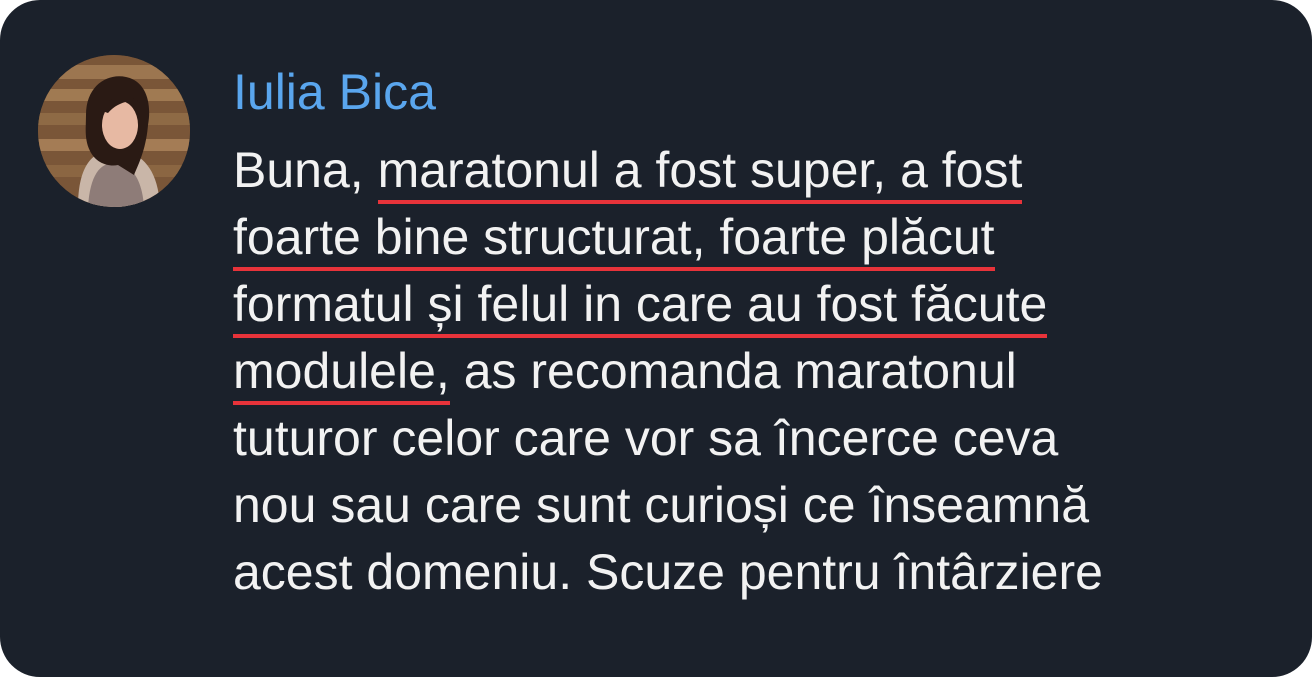 Image resolution: width=1312 pixels, height=677 pixels. I want to click on avatar, so click(114, 131).